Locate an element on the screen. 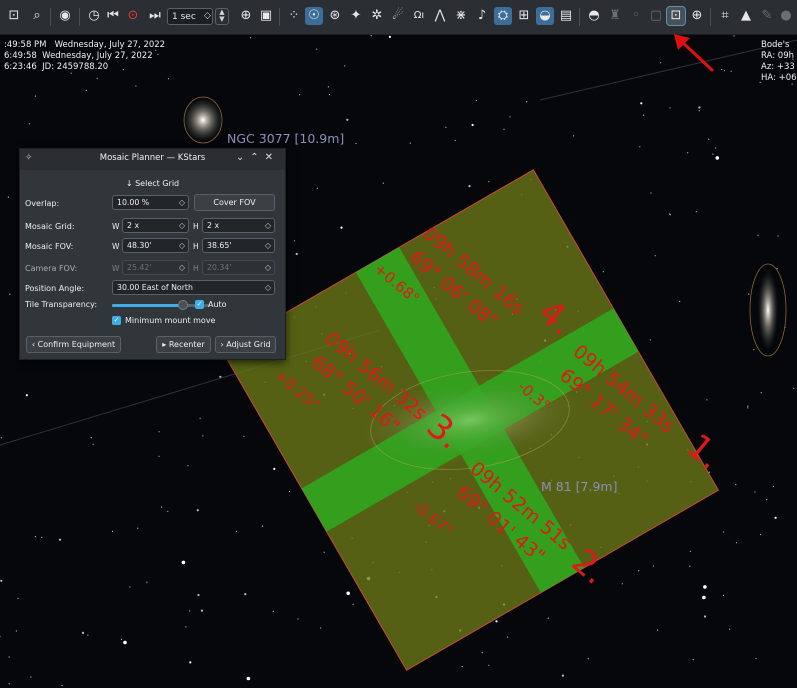  object-ha: HA: +06 is located at coordinates (779, 78).